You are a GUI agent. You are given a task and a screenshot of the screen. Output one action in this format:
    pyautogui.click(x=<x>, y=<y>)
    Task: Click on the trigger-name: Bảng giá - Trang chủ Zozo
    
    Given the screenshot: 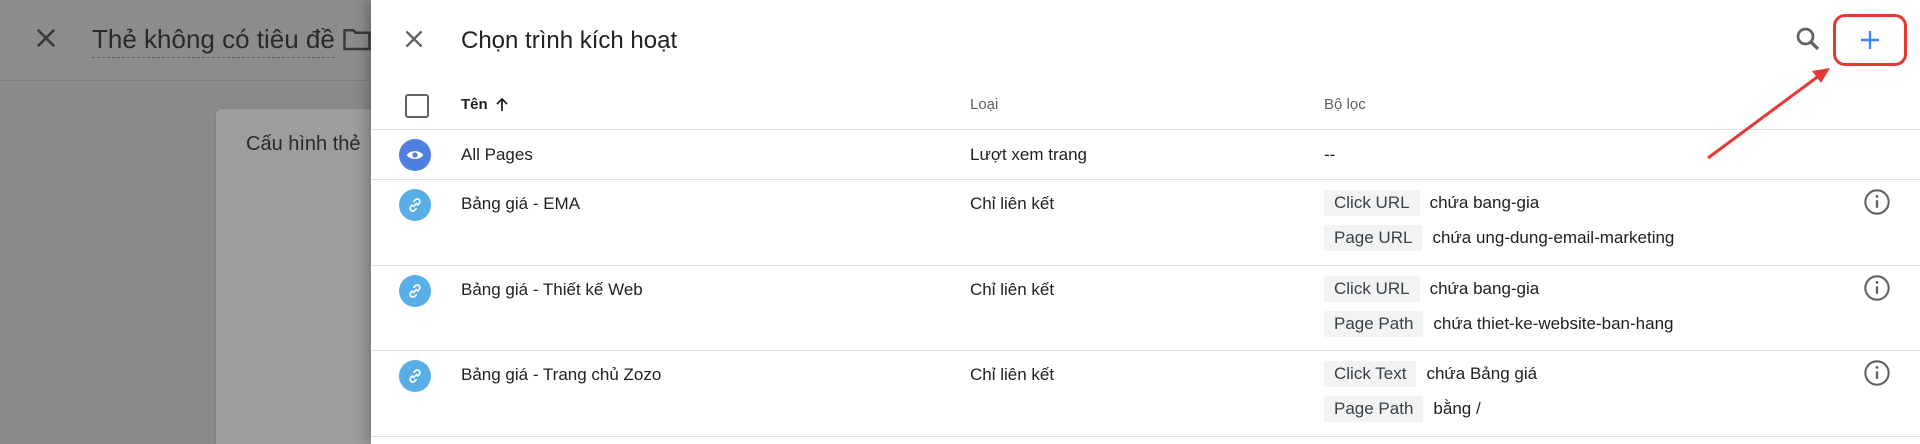 What is the action you would take?
    pyautogui.click(x=561, y=374)
    